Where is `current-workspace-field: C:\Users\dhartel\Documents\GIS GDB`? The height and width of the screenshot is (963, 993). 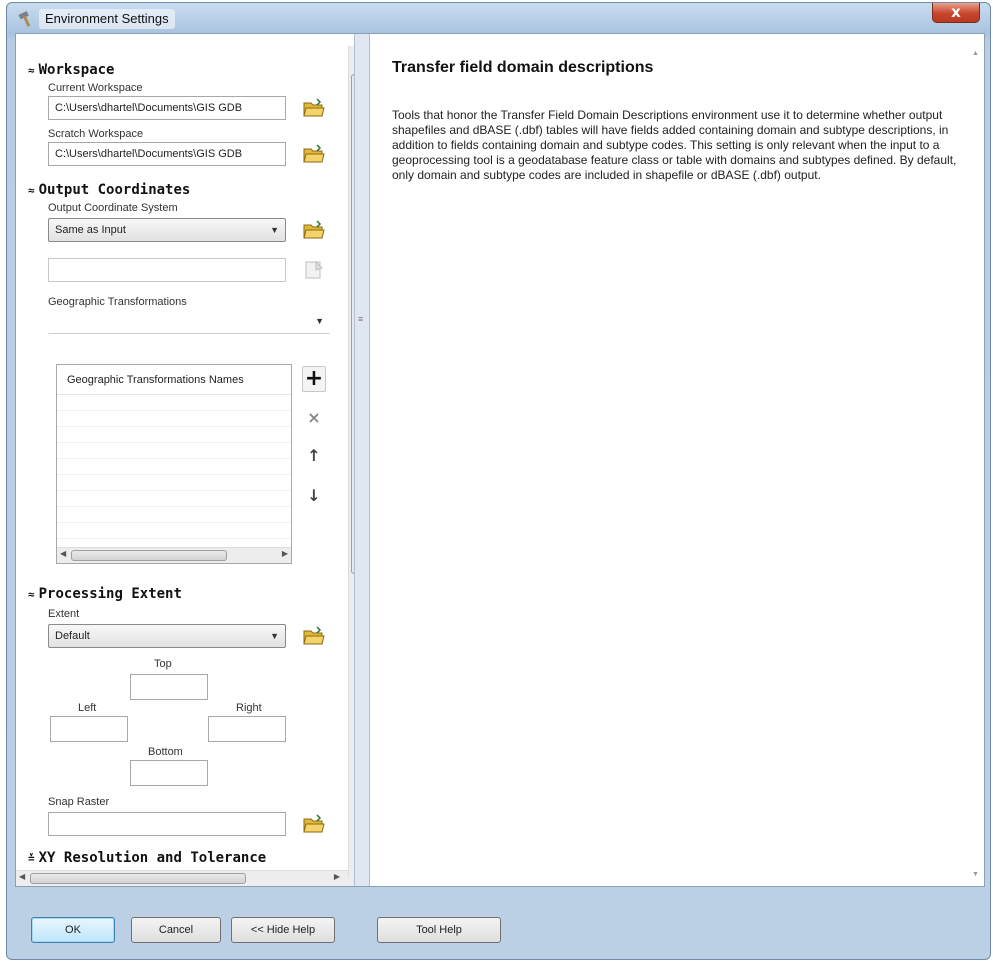 current-workspace-field: C:\Users\dhartel\Documents\GIS GDB is located at coordinates (167, 108).